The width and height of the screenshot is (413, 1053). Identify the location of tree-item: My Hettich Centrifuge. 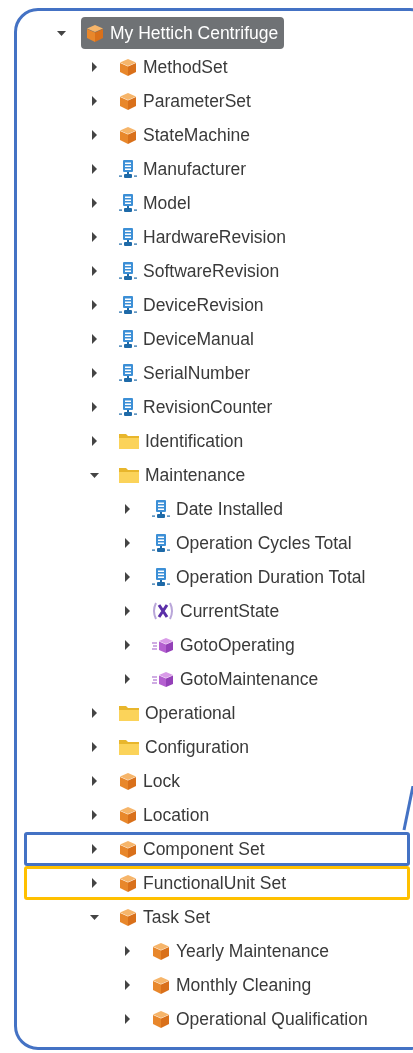
(183, 33).